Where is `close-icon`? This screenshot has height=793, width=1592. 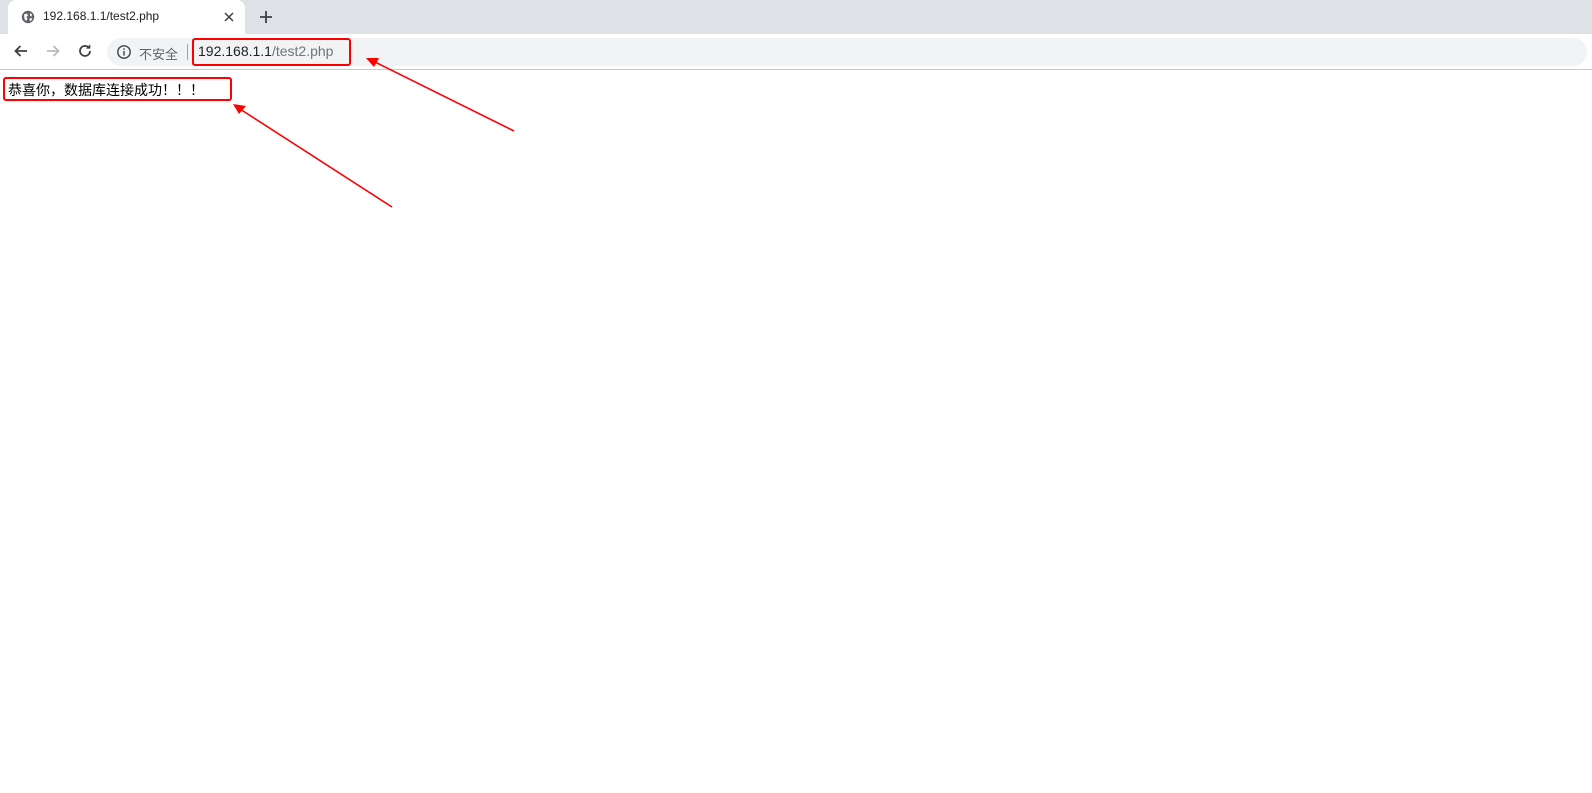 close-icon is located at coordinates (229, 17).